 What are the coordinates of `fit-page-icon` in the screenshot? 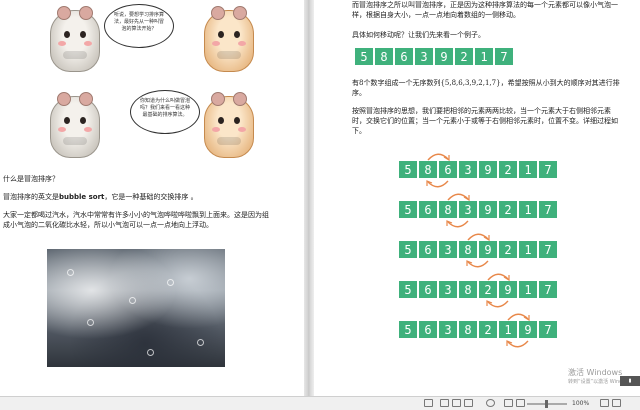 It's located at (520, 403).